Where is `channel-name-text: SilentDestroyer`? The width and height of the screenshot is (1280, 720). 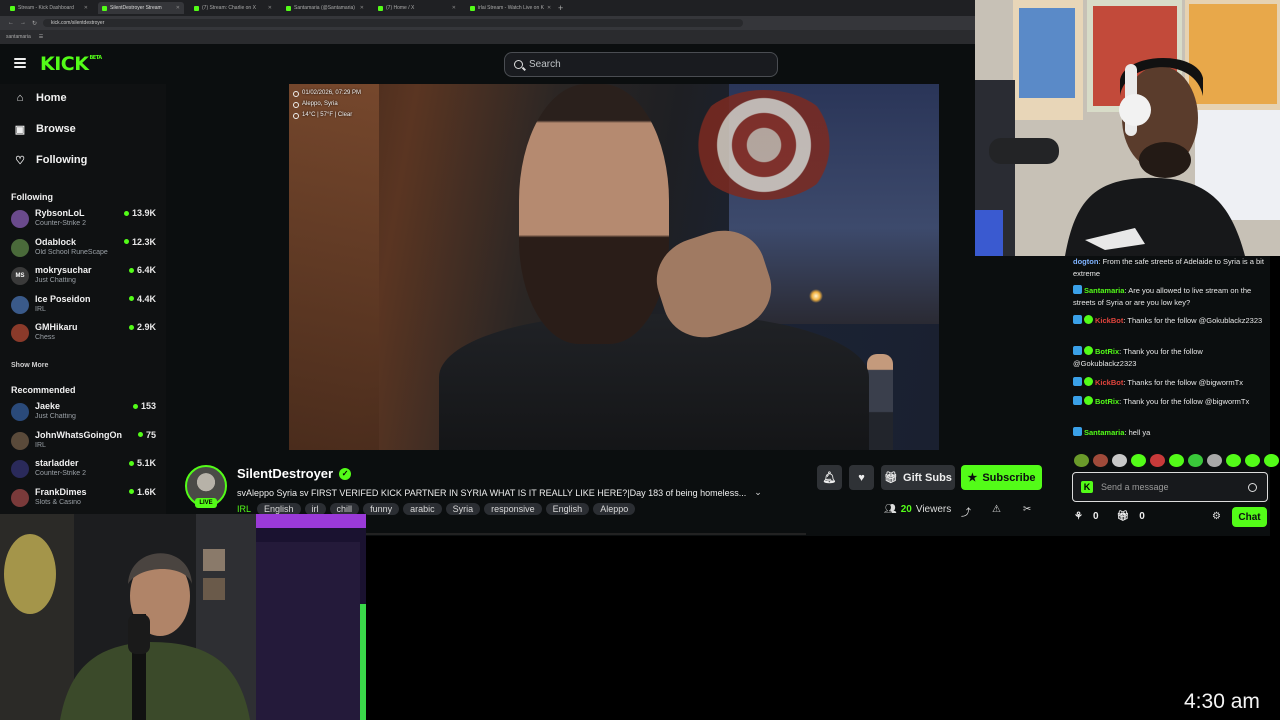
channel-name-text: SilentDestroyer is located at coordinates (285, 473).